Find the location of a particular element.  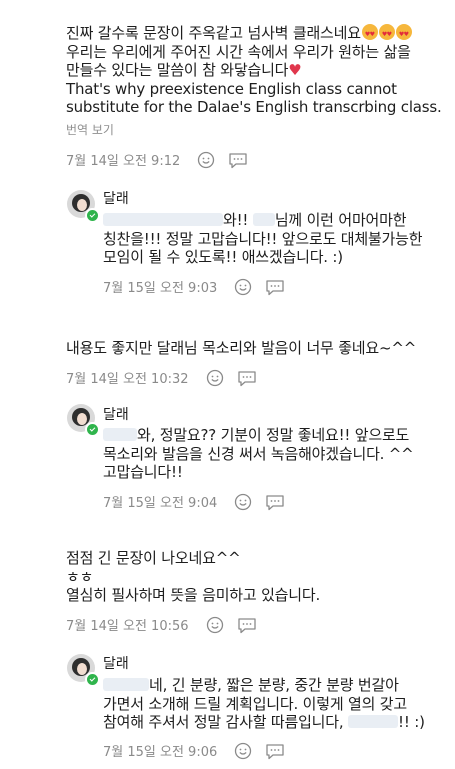

comment-date: 7월 15일 오전 9:03 is located at coordinates (160, 288).